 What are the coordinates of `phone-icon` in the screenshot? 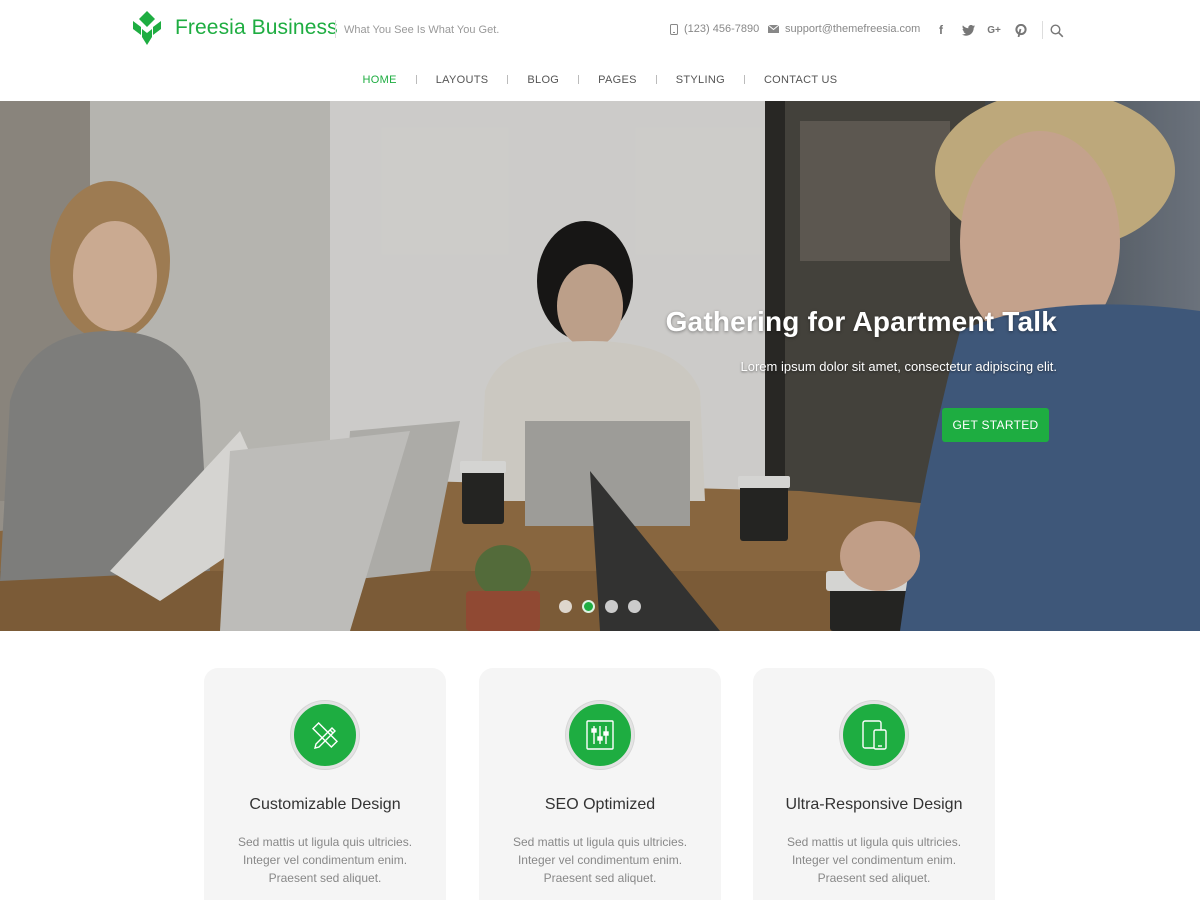 It's located at (674, 29).